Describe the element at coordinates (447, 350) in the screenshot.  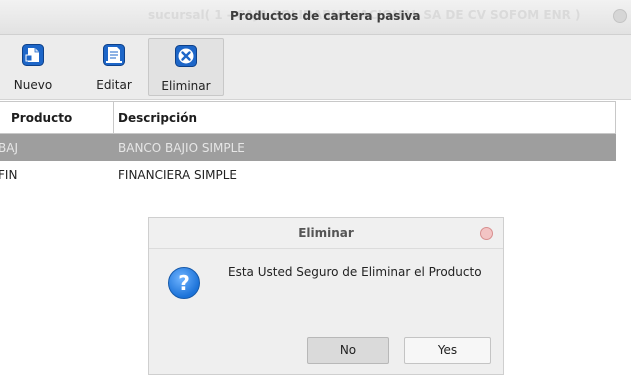
I see `yes-button: Yes` at that location.